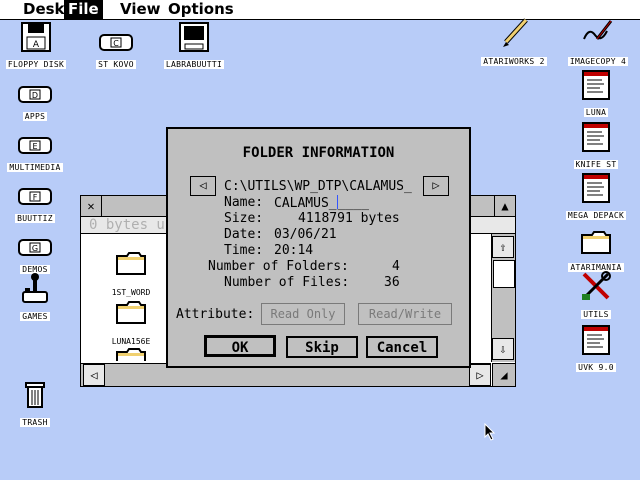 The image size is (640, 480). I want to click on desktop-icon-multimedia: E MULTIMEDIA, so click(36, 148).